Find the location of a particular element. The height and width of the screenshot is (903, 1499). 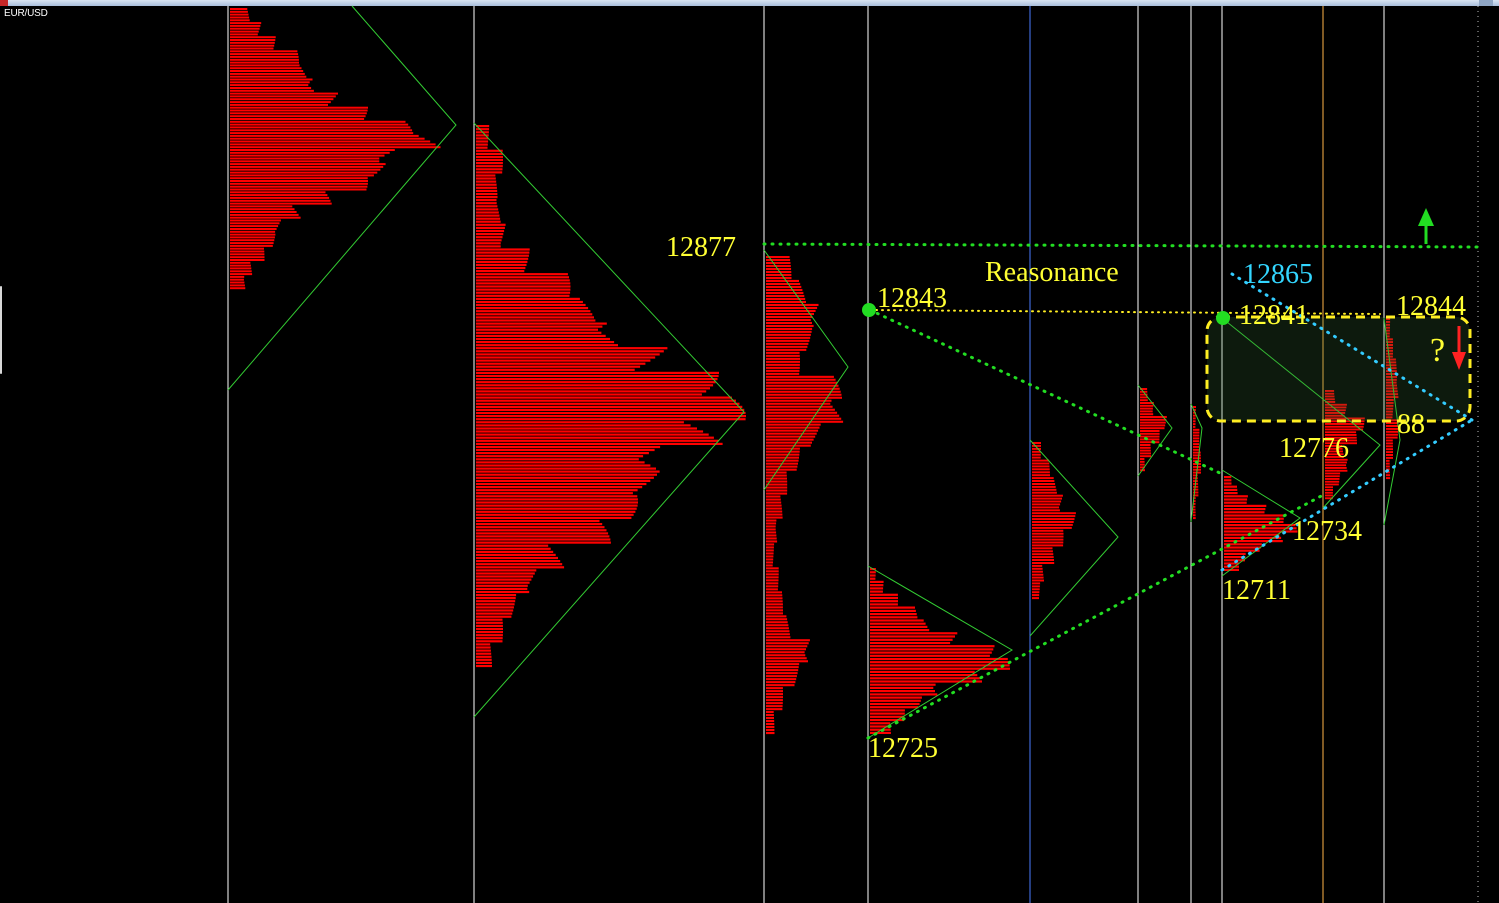

label-reasonance: Reasonance is located at coordinates (1052, 272).